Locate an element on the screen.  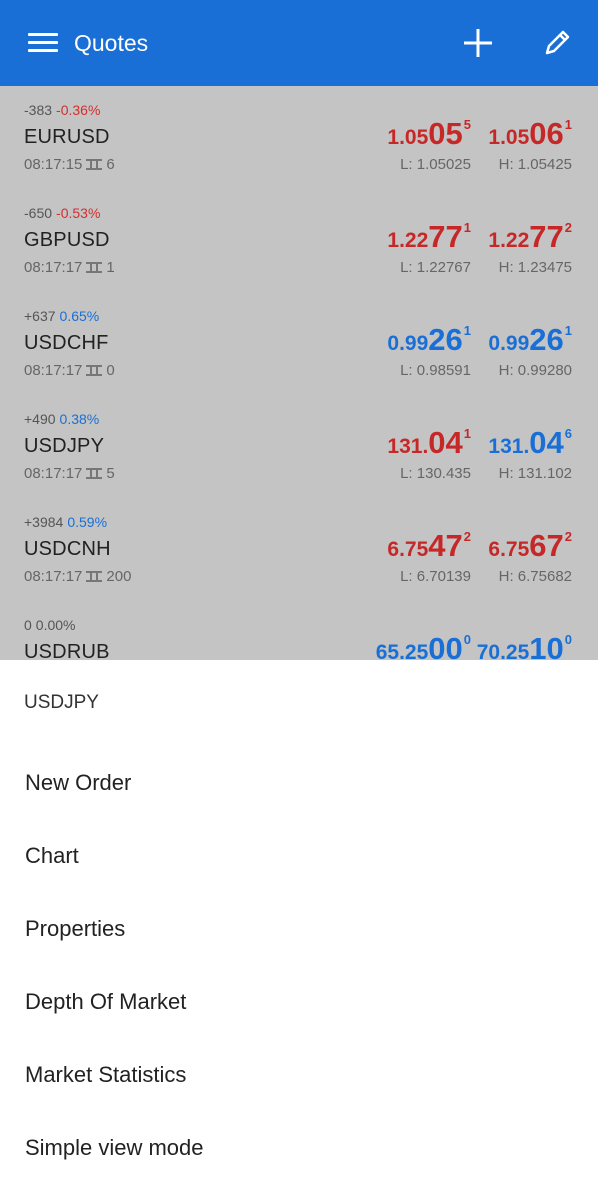
ask-price-pip: 0 is located at coordinates (568, 639).